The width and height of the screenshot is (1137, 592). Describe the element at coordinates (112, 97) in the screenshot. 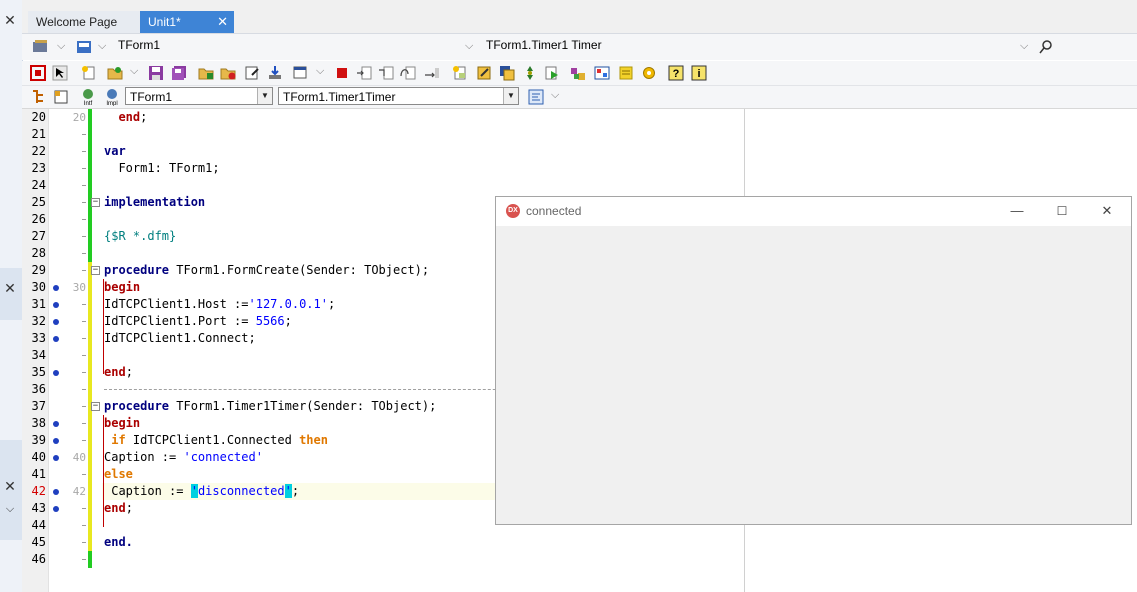

I see `implementation-icon: Impl` at that location.